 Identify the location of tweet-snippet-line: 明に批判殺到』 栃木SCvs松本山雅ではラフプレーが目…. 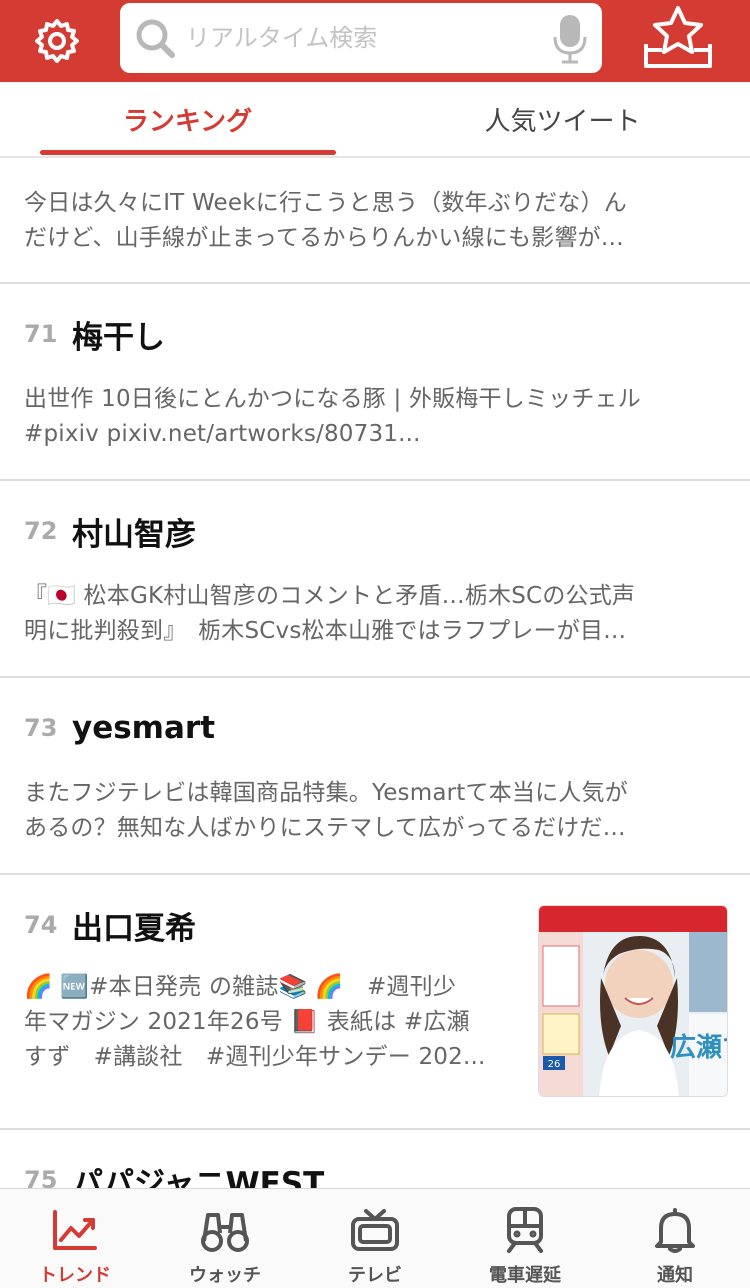
(325, 631).